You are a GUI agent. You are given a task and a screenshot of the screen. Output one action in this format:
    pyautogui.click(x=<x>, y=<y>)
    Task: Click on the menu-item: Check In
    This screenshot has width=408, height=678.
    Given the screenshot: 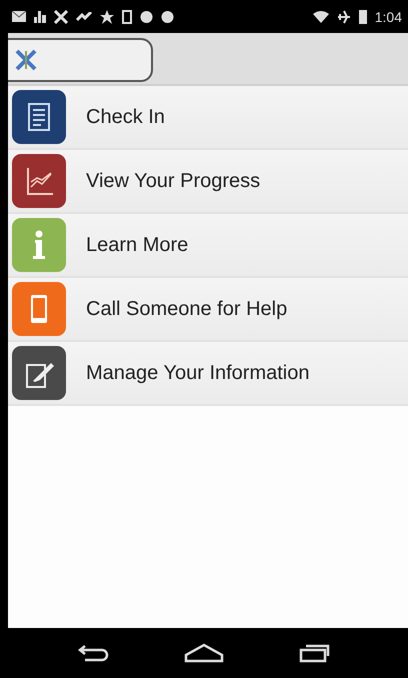 What is the action you would take?
    pyautogui.click(x=208, y=118)
    